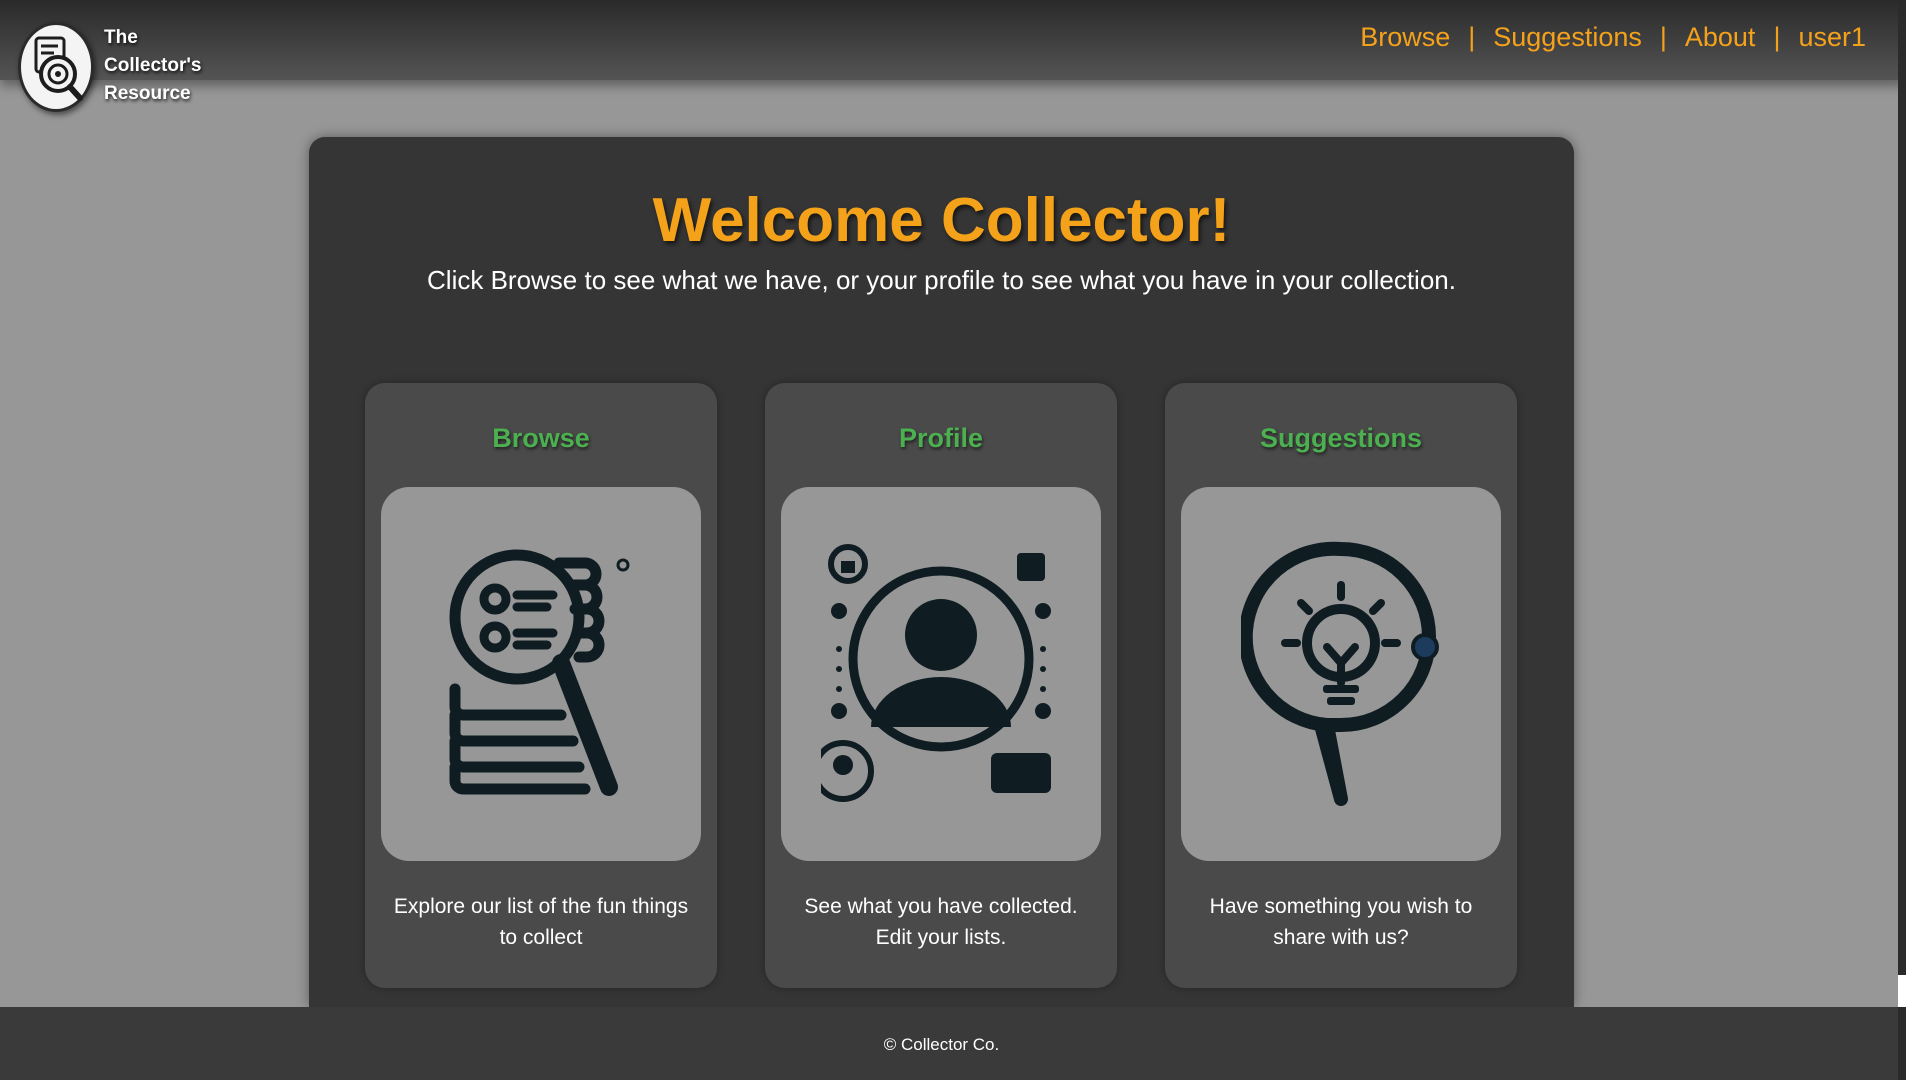 This screenshot has height=1080, width=1906. What do you see at coordinates (541, 438) in the screenshot?
I see `browse-card-title: Browse` at bounding box center [541, 438].